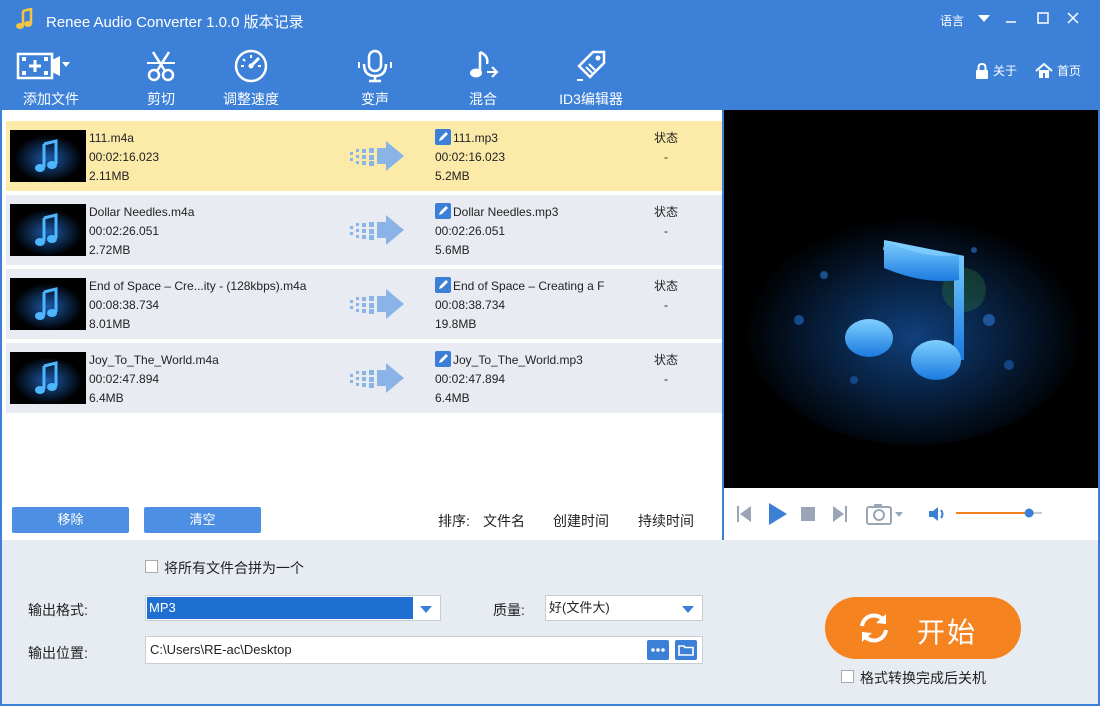 This screenshot has width=1100, height=706. I want to click on source-info: 111.m4a 00:02:16.023 2.11MB, so click(204, 157).